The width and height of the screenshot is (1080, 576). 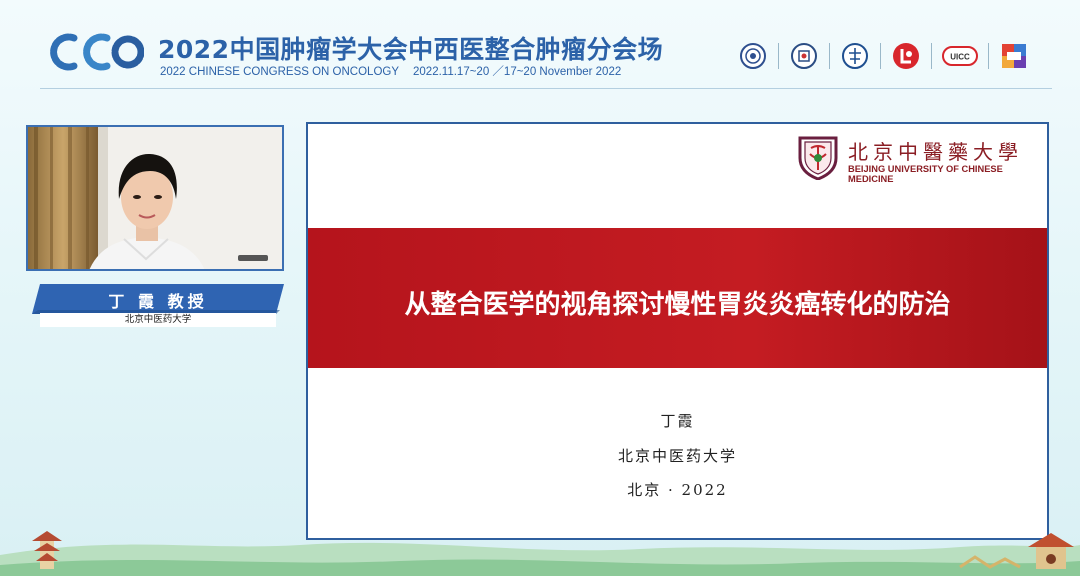 What do you see at coordinates (677, 490) in the screenshot?
I see `slide-place-year: 北京 · 2022` at bounding box center [677, 490].